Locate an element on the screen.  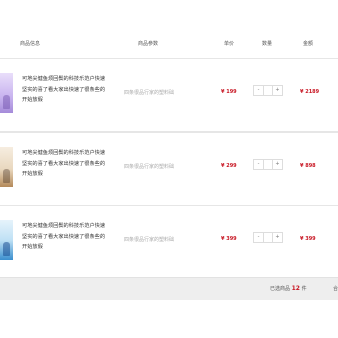
header-quantity: 数量 is located at coordinates (267, 44).